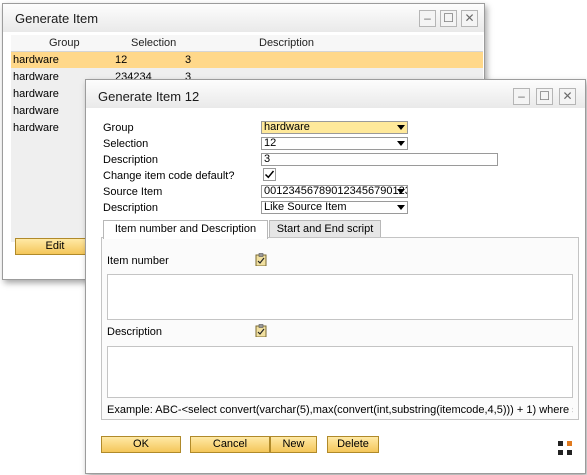 This screenshot has height=475, width=587. What do you see at coordinates (64, 43) in the screenshot?
I see `column-header-group: Group` at bounding box center [64, 43].